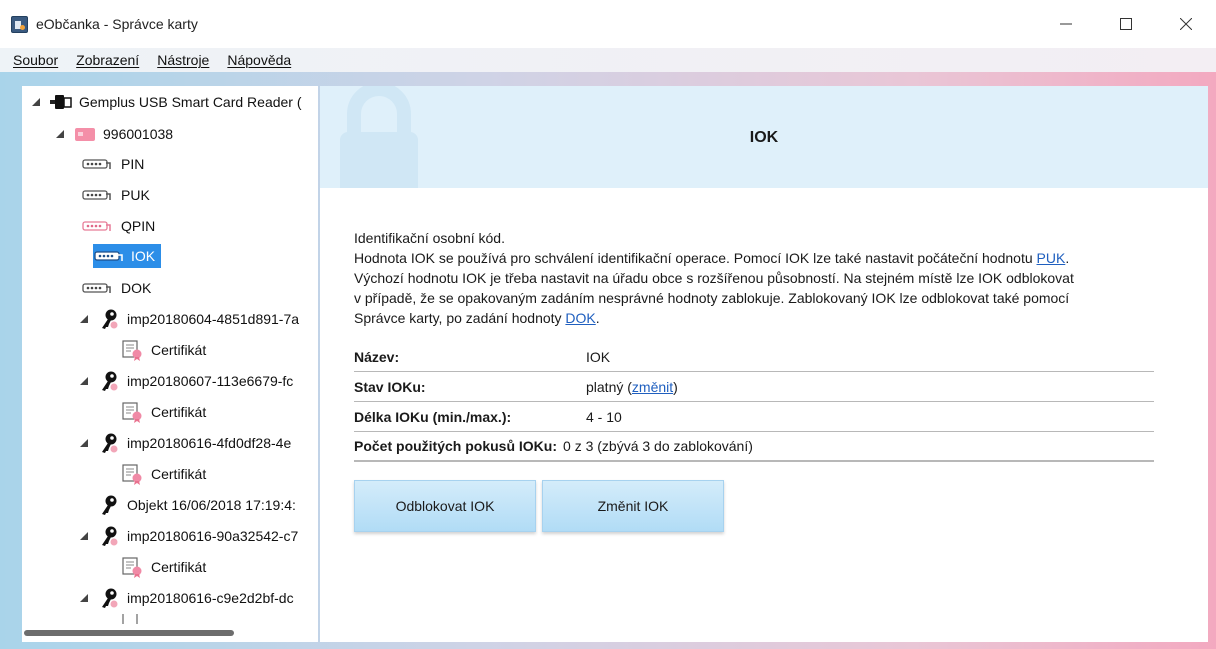 Image resolution: width=1216 pixels, height=649 pixels. Describe the element at coordinates (211, 505) in the screenshot. I see `object-label: Objekt 16/06/2018 17:19:4:` at that location.